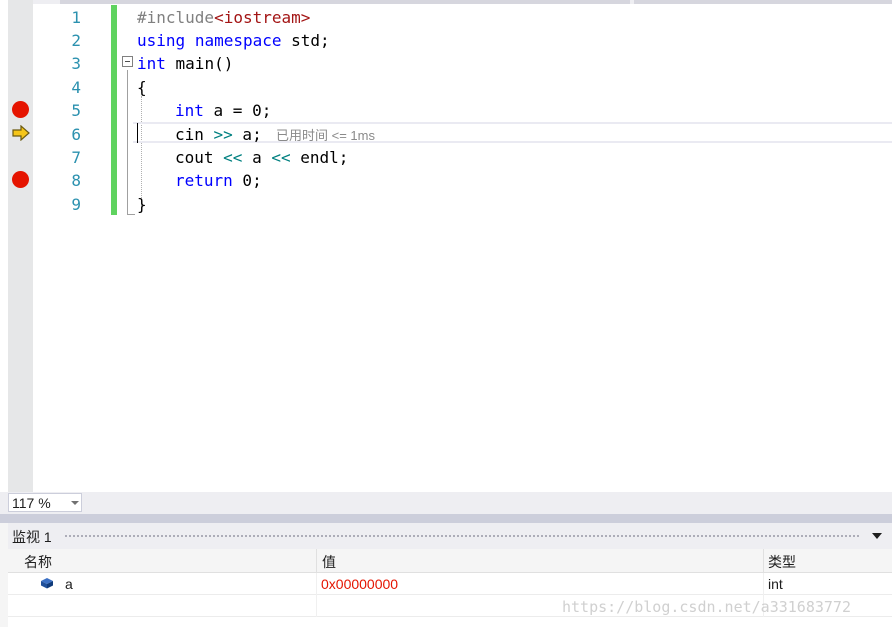  Describe the element at coordinates (20, 246) in the screenshot. I see `glyph-margin` at that location.